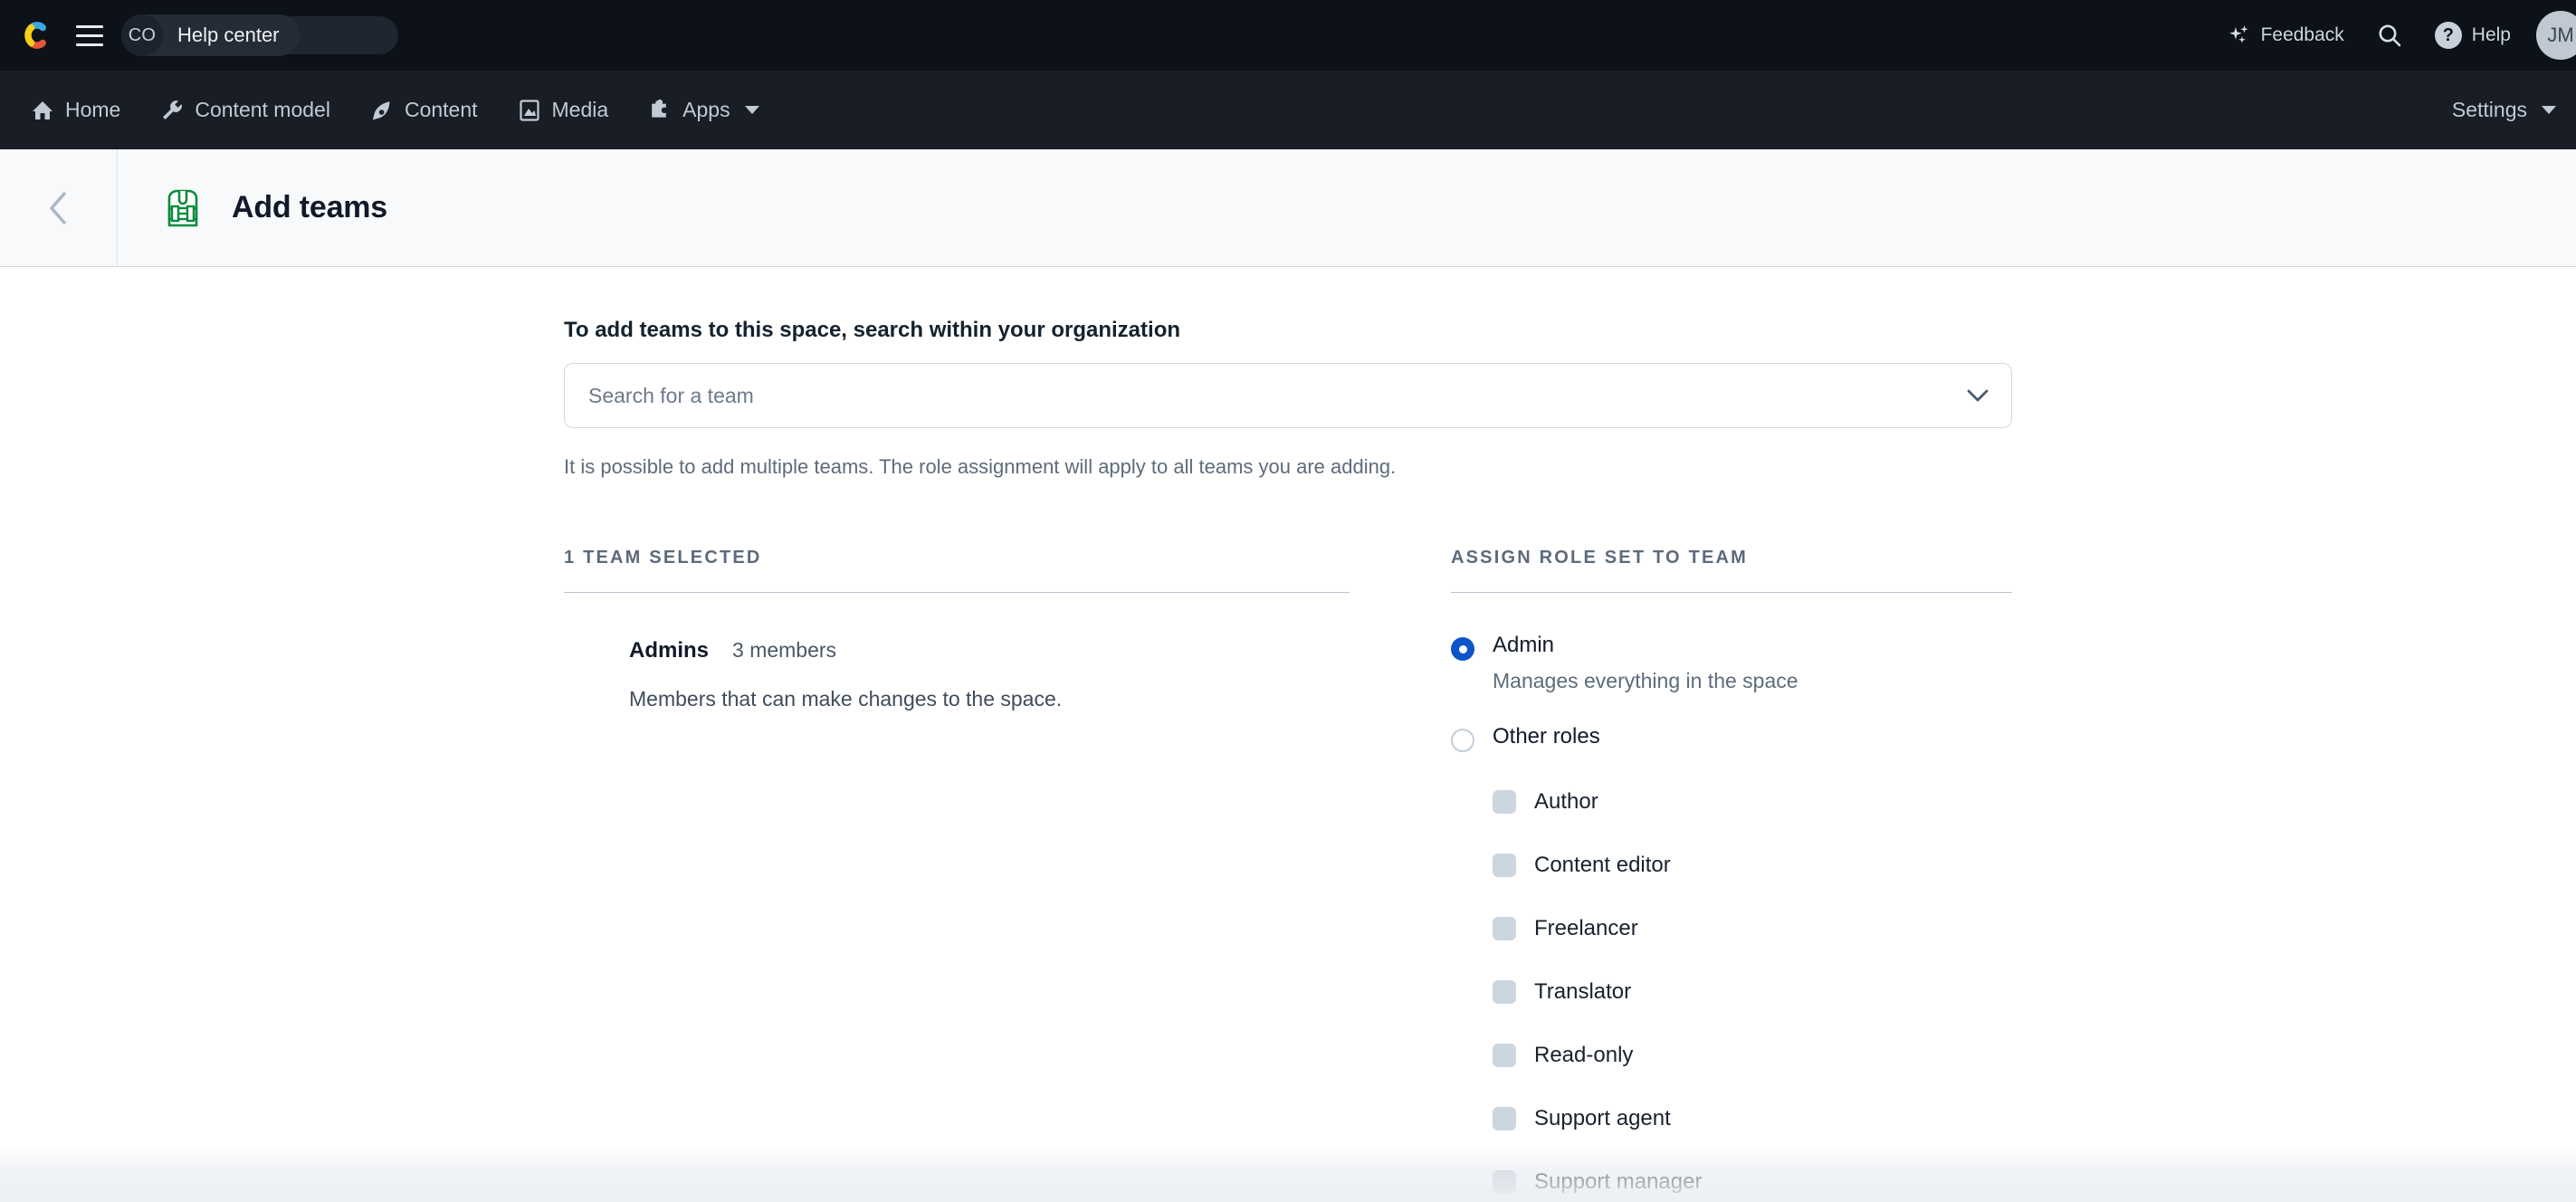 This screenshot has height=1202, width=2576. I want to click on radio-option-admin: Admin Manages everything in the space, so click(1732, 663).